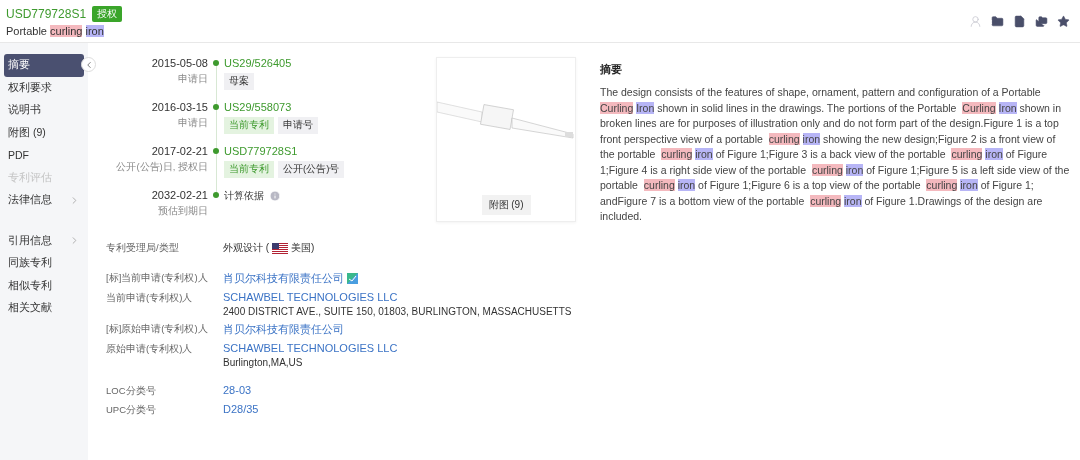 The image size is (1080, 460). Describe the element at coordinates (280, 248) in the screenshot. I see `flag-icon` at that location.